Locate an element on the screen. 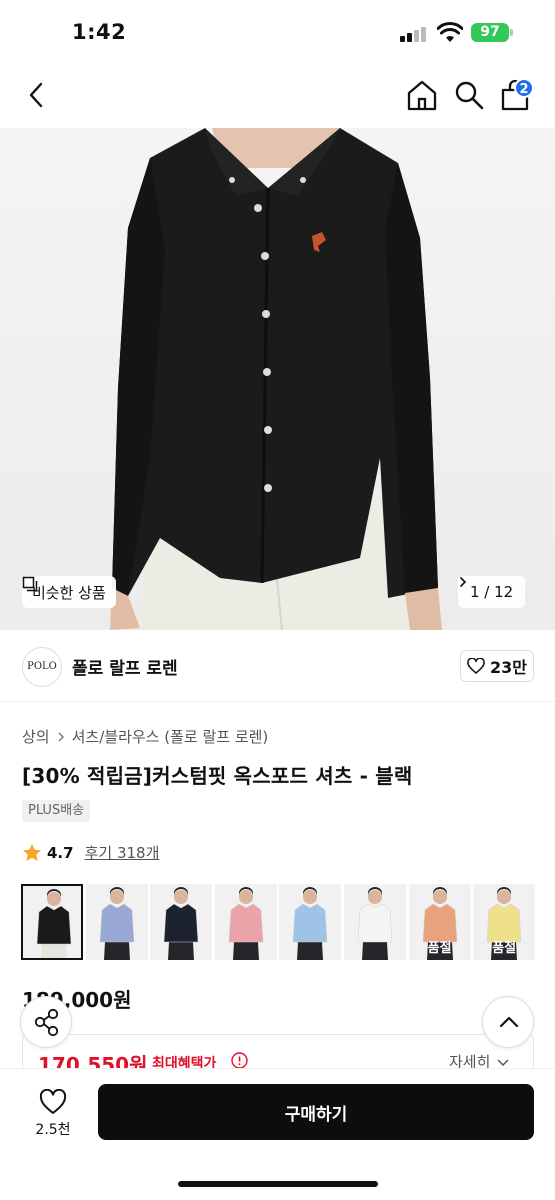  share-icon is located at coordinates (46, 1022).